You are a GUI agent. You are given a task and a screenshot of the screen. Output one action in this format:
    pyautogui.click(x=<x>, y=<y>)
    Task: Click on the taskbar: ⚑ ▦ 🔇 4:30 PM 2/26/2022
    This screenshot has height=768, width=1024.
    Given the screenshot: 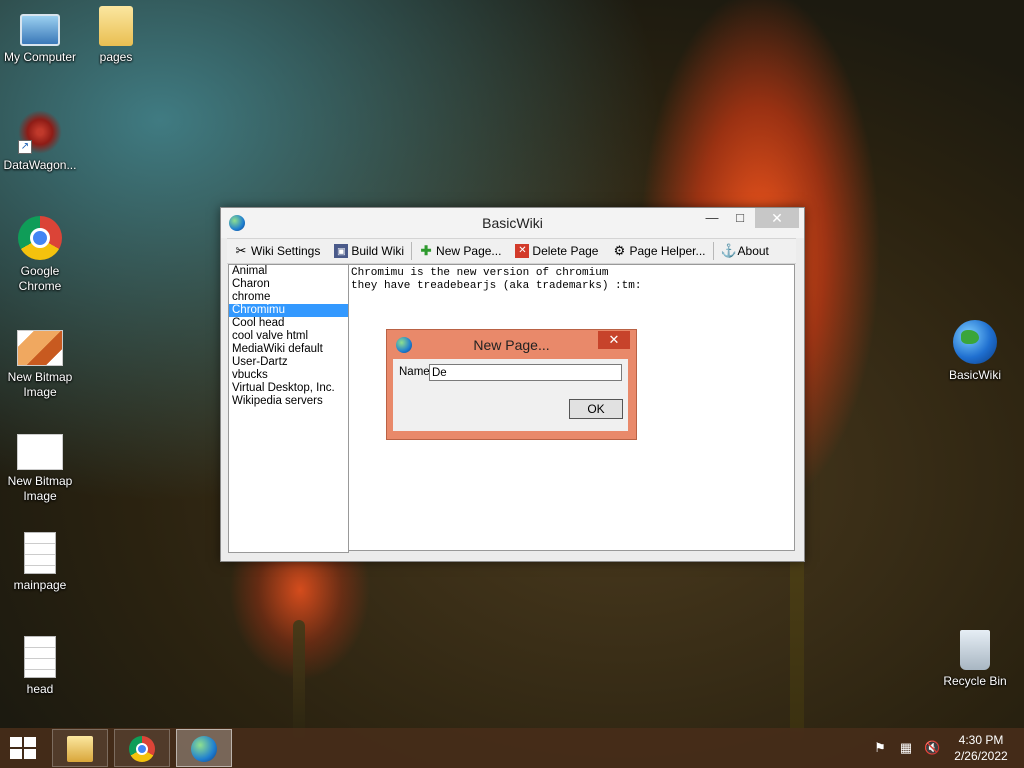 What is the action you would take?
    pyautogui.click(x=512, y=748)
    